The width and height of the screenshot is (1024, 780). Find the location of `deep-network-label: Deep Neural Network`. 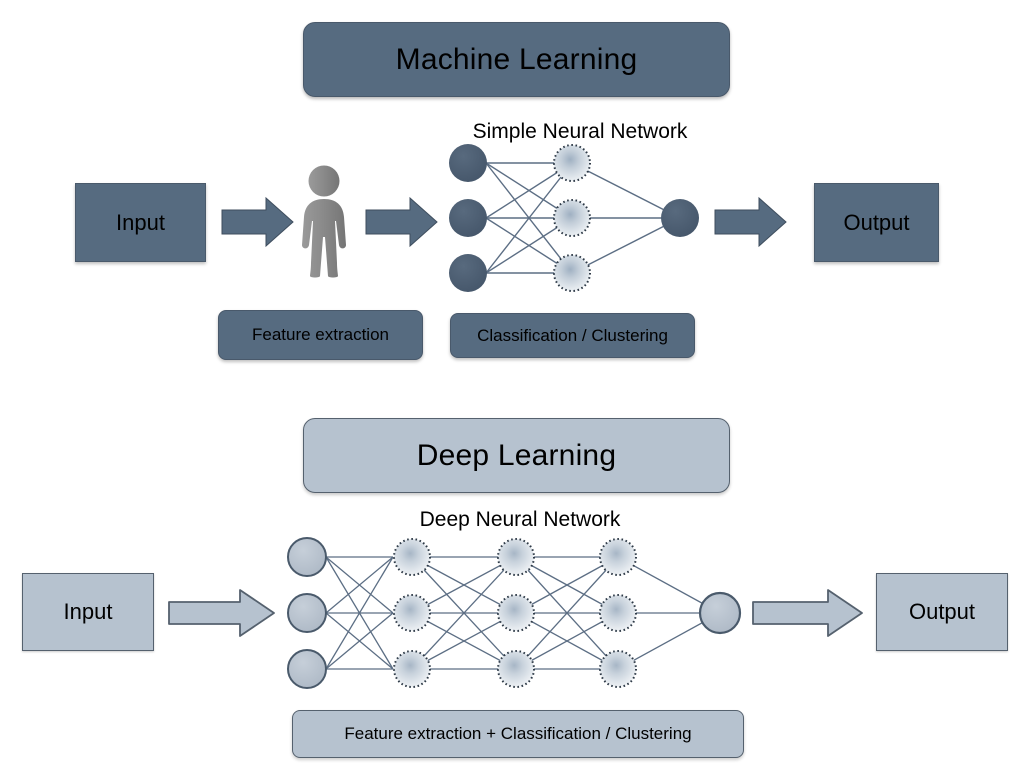

deep-network-label: Deep Neural Network is located at coordinates (520, 519).